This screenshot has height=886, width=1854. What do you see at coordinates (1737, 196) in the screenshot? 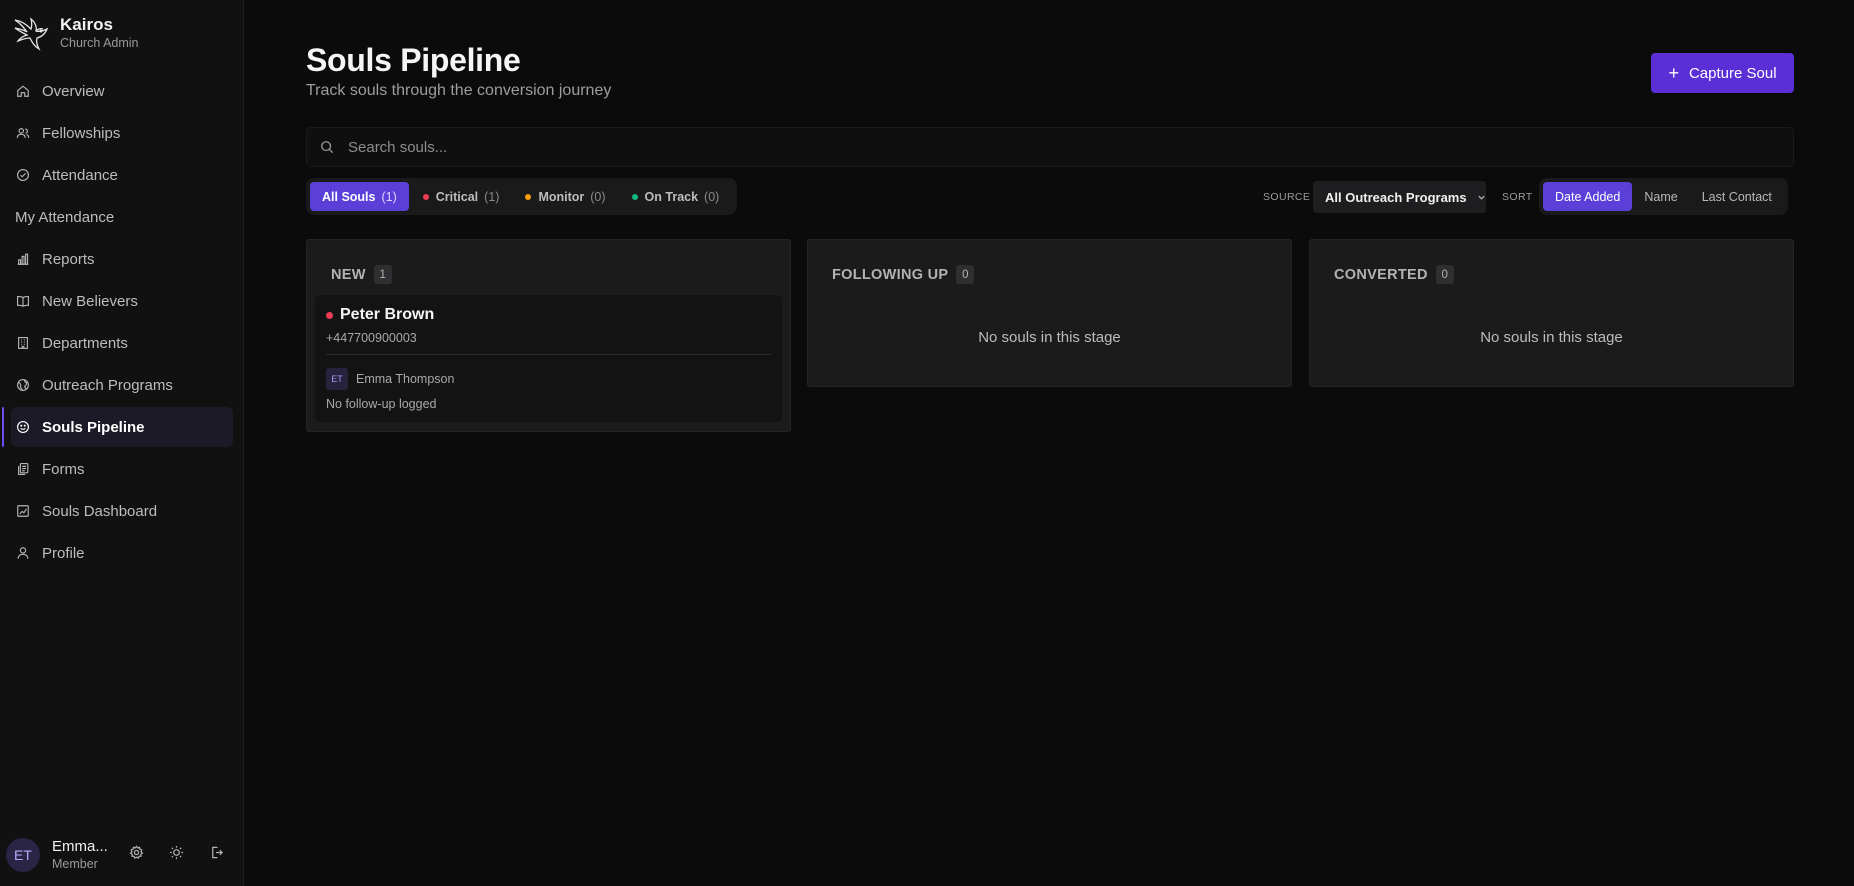
I see `sort-last-contact: Last Contact` at bounding box center [1737, 196].